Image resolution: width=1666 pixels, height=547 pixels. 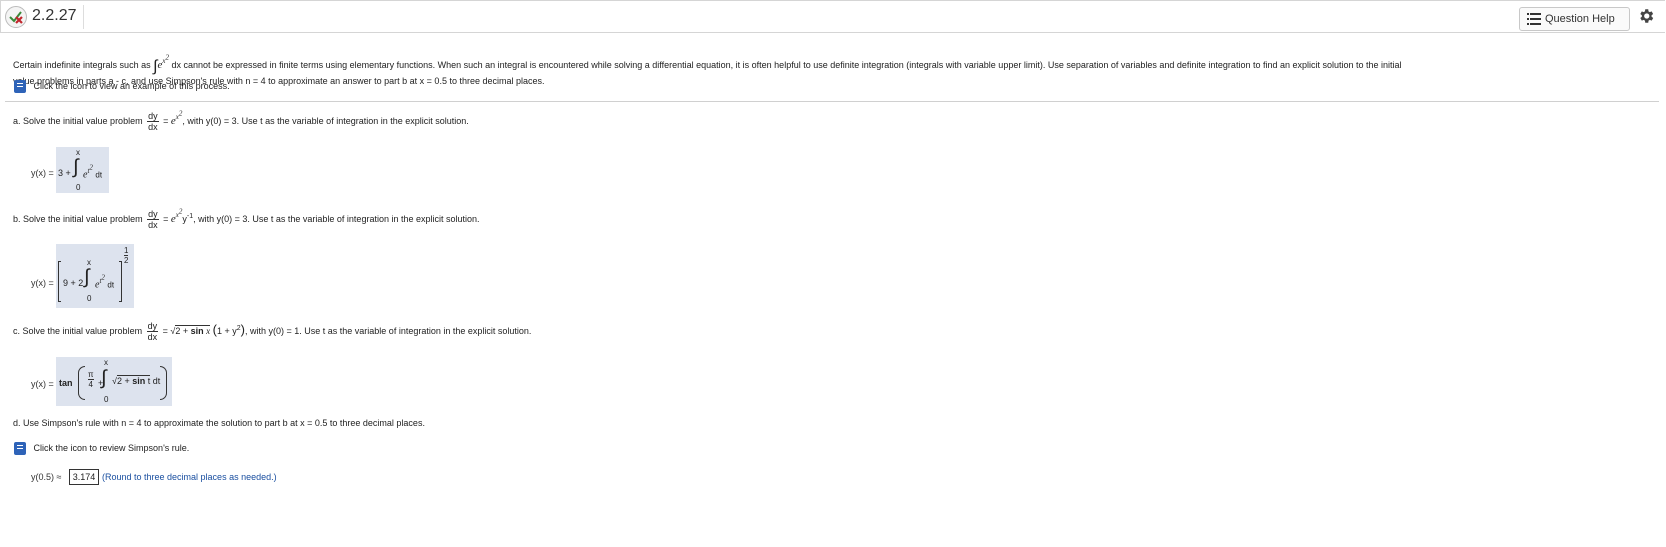 I want to click on pi-num: π, so click(x=91, y=375).